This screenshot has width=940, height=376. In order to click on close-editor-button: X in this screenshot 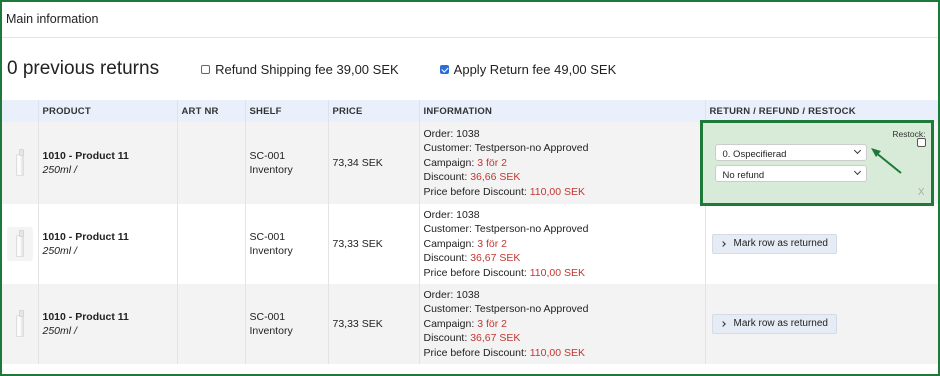, I will do `click(921, 193)`.